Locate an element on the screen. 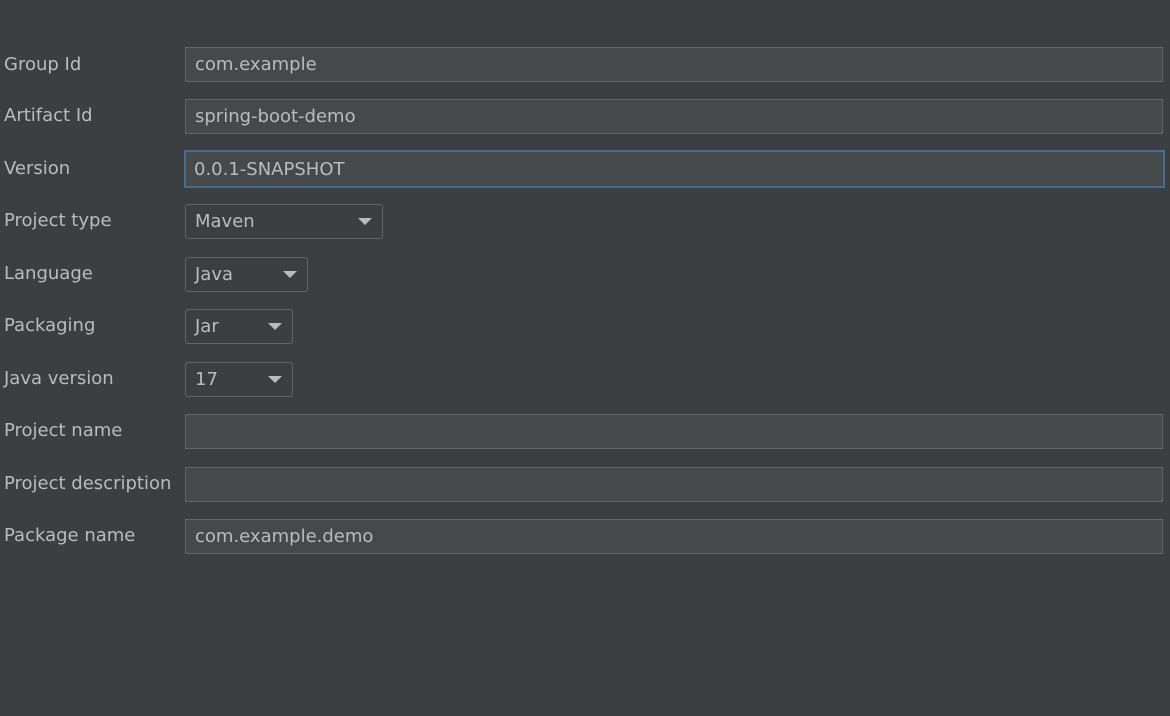 The image size is (1170, 716). project-name-input is located at coordinates (674, 431).